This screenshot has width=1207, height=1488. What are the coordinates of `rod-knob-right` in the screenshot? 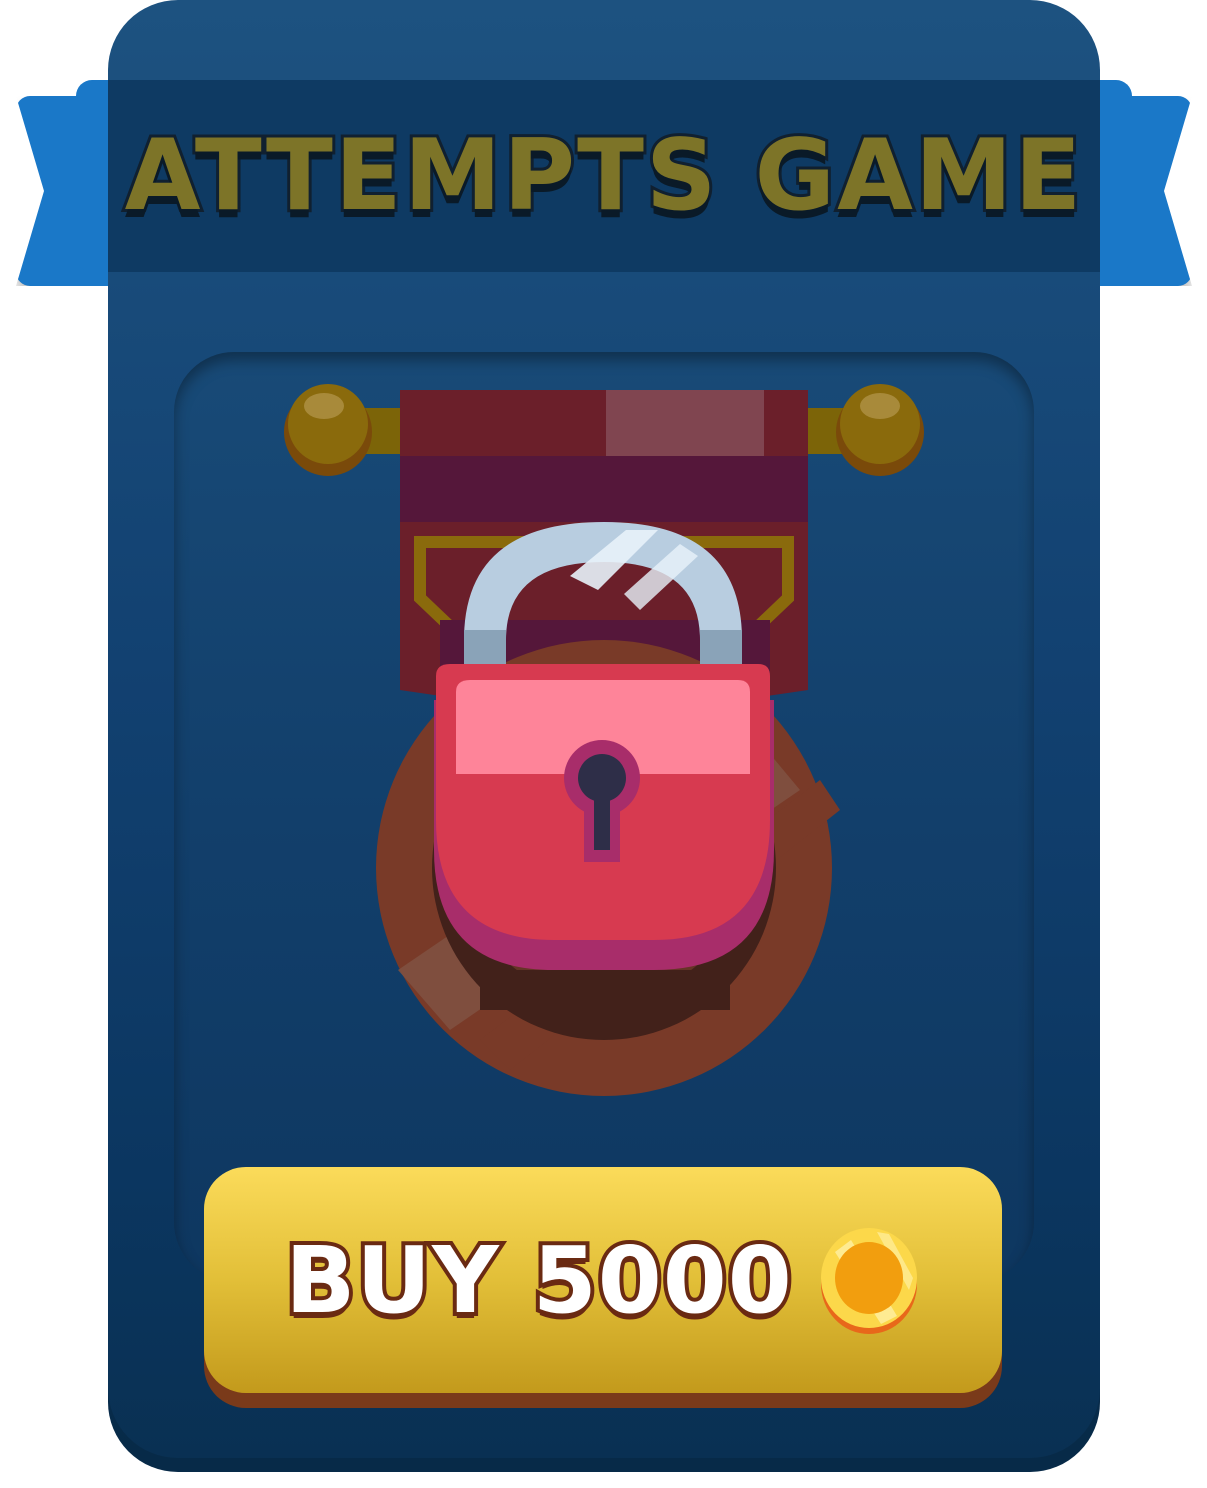 It's located at (880, 430).